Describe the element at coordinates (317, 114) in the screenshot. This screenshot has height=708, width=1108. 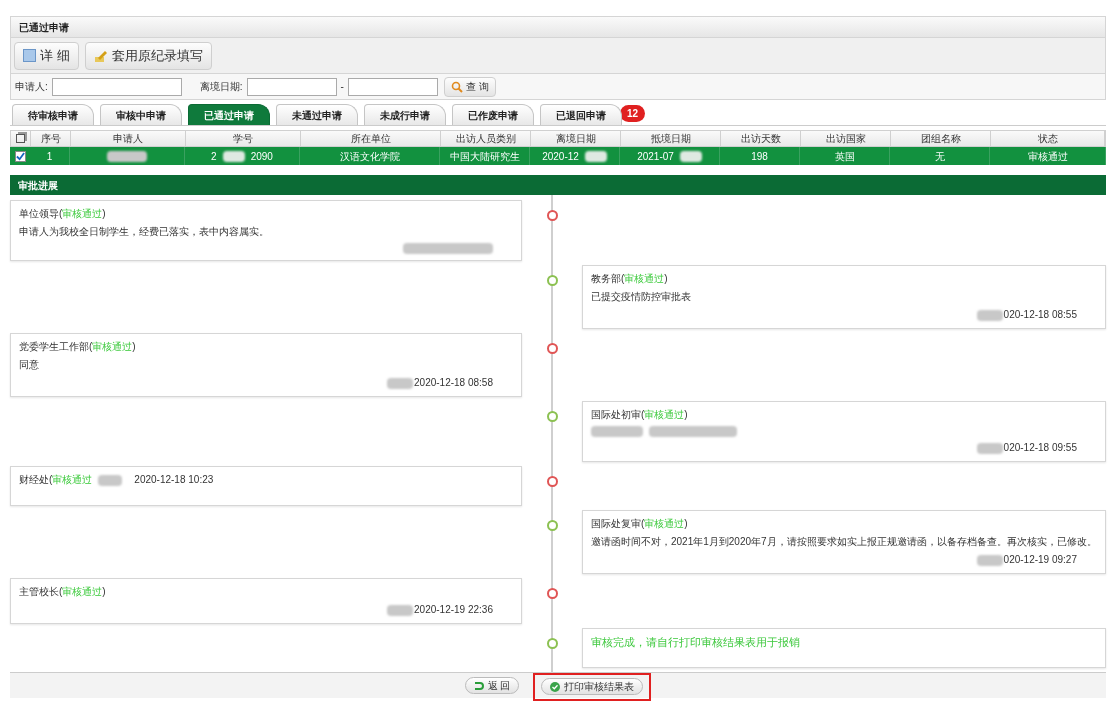
I see `tab: 未通过申请` at that location.